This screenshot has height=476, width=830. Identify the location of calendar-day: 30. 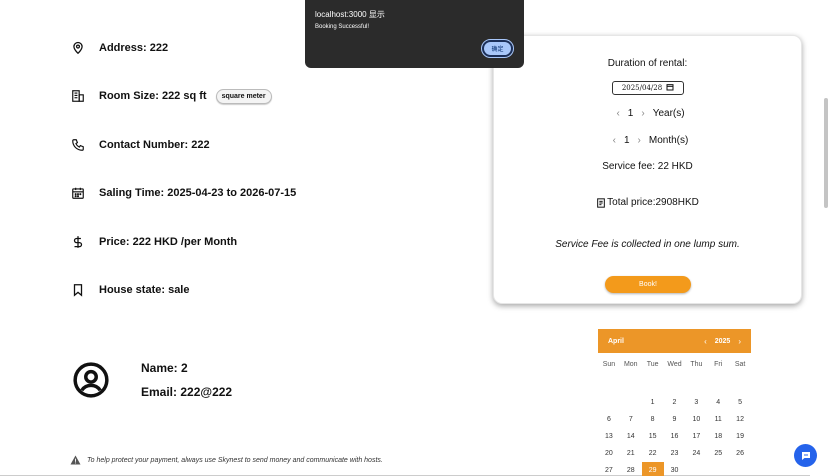
(675, 469).